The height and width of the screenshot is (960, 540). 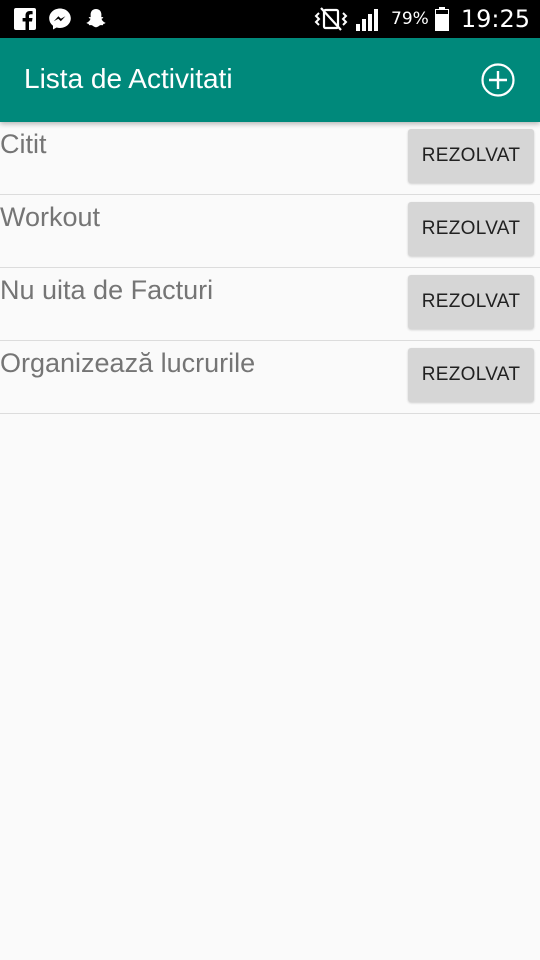 What do you see at coordinates (368, 19) in the screenshot?
I see `signal-icon` at bounding box center [368, 19].